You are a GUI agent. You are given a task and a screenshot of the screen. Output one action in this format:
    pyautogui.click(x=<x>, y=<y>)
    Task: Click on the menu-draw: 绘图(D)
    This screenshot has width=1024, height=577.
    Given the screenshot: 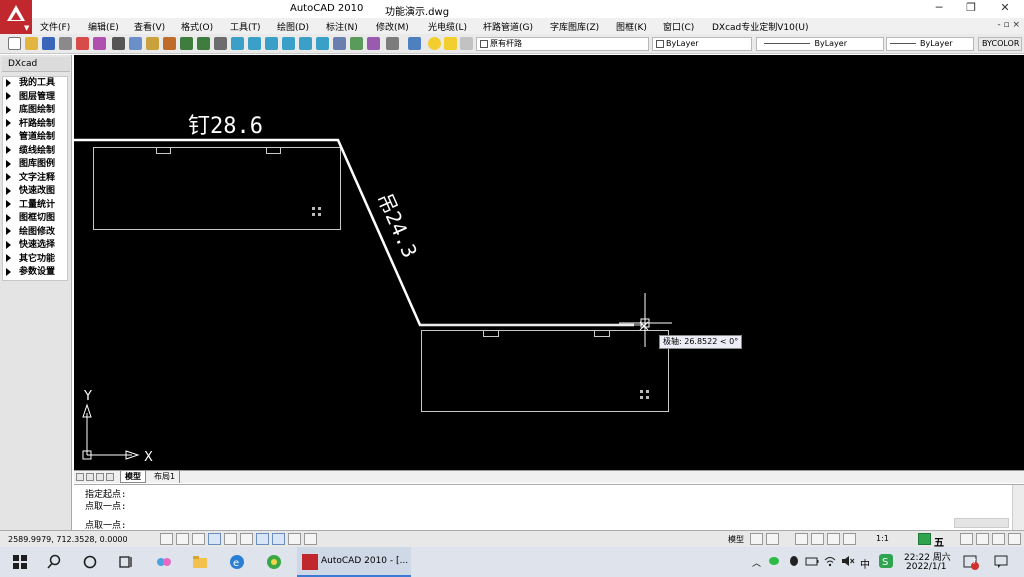 What is the action you would take?
    pyautogui.click(x=293, y=26)
    